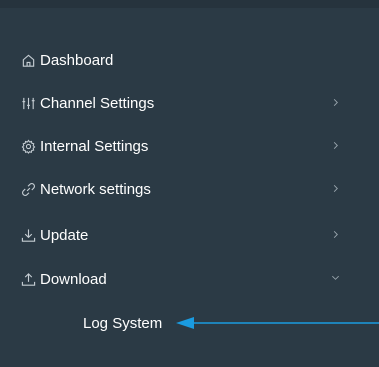 The width and height of the screenshot is (379, 367). I want to click on download-icon, so click(28, 235).